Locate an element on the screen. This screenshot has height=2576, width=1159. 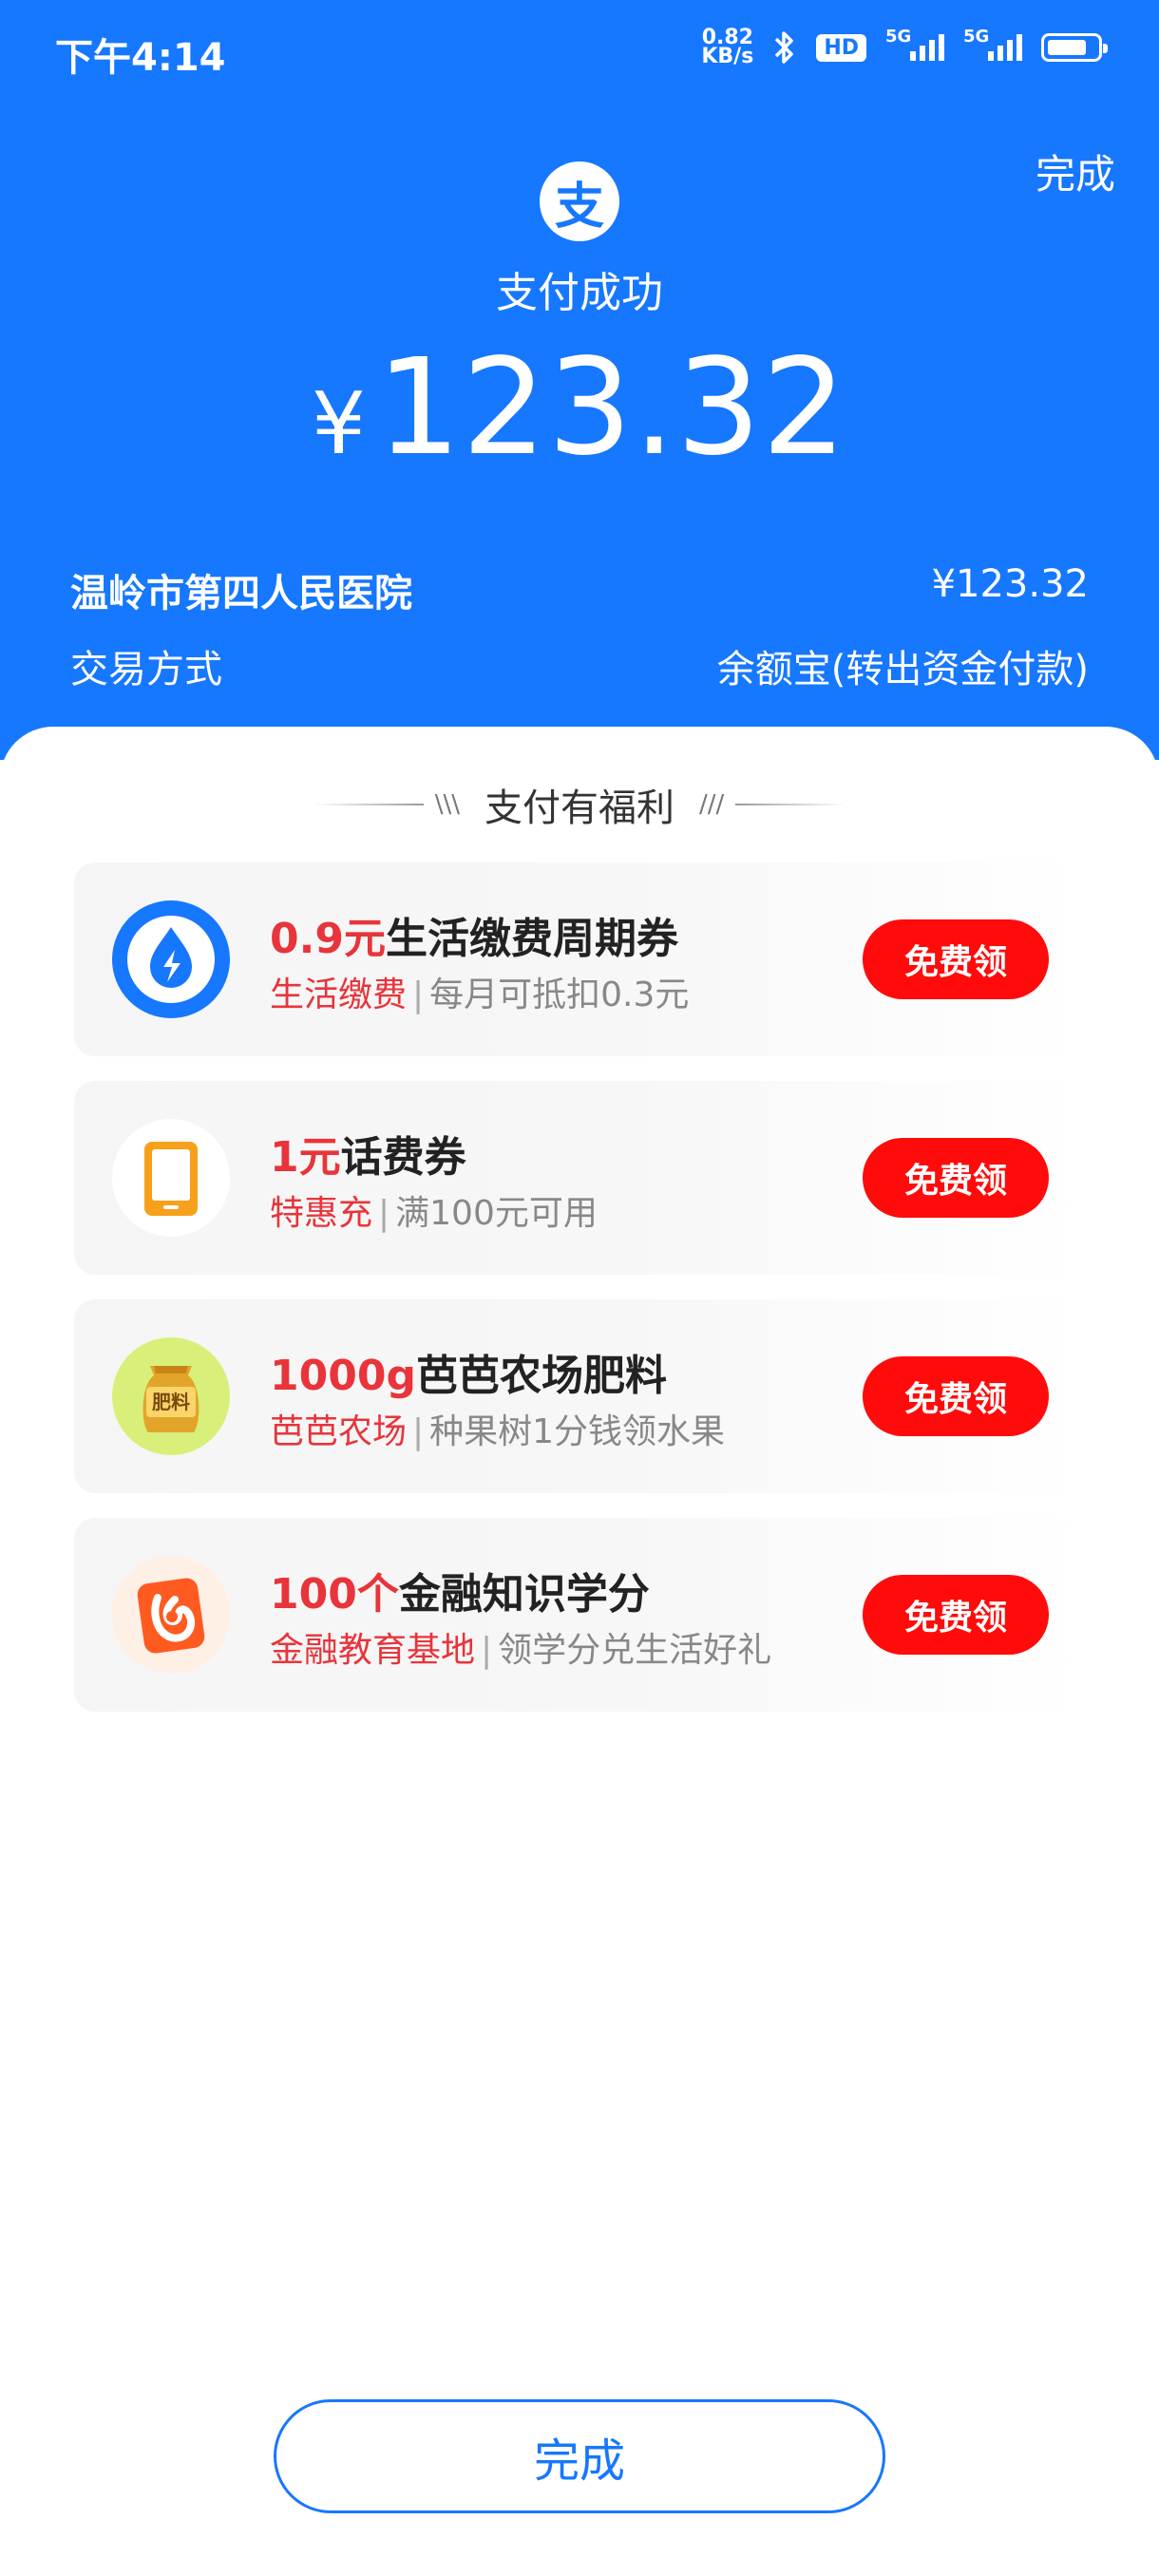
status-time: 下午4:14 is located at coordinates (140, 58).